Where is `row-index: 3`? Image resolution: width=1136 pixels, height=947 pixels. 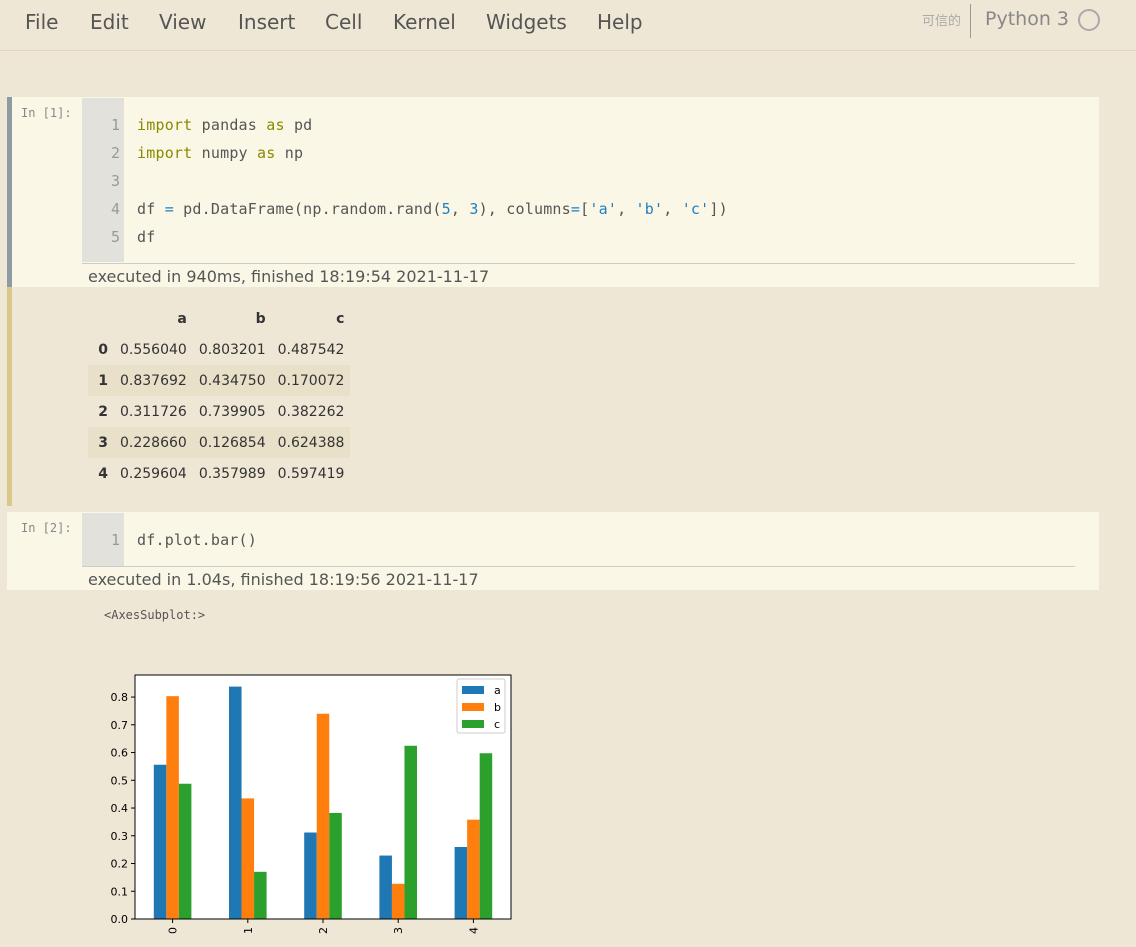
row-index: 3 is located at coordinates (103, 442).